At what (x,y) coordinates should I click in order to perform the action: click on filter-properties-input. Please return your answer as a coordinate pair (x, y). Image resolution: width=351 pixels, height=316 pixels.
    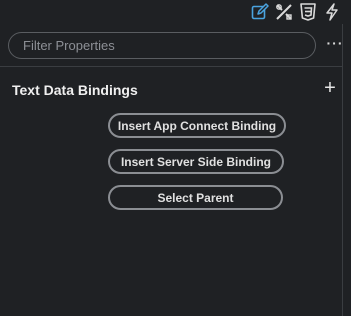
    Looking at the image, I should click on (162, 45).